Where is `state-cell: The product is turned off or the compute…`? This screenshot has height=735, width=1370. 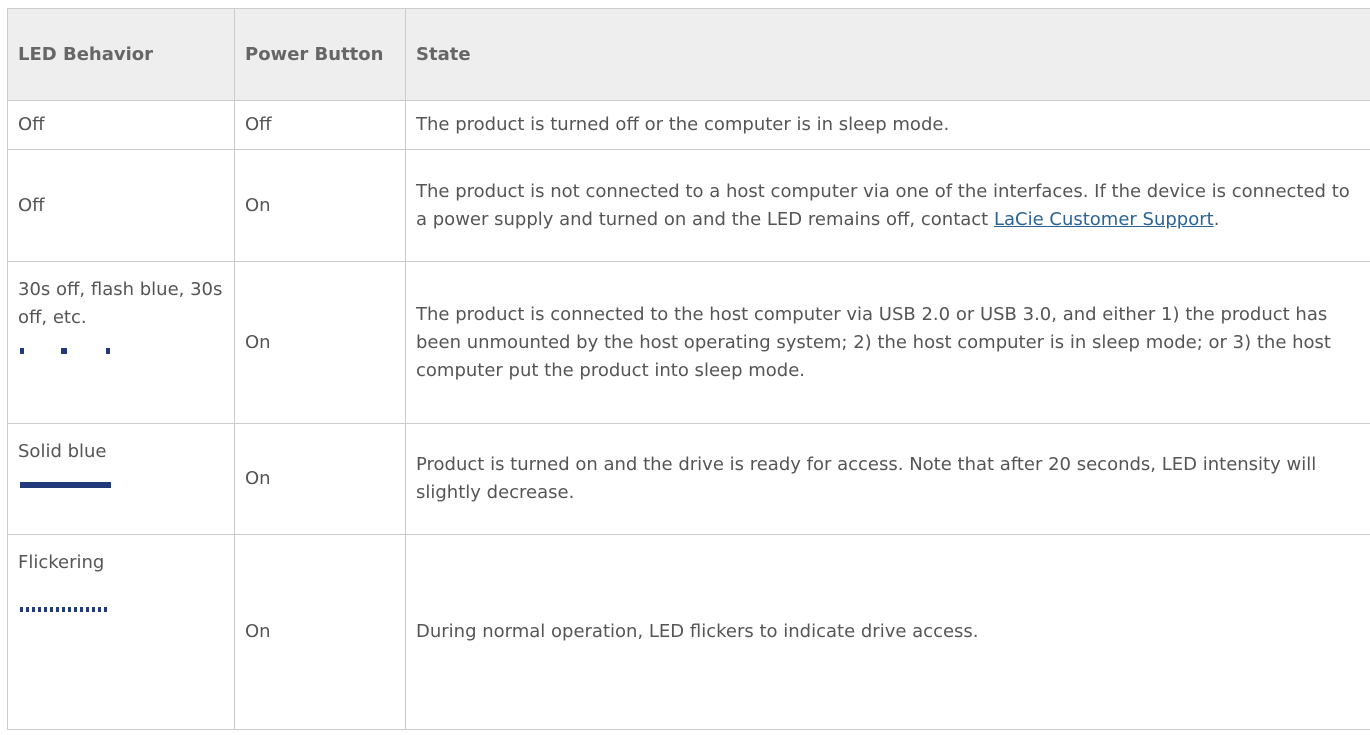
state-cell: The product is turned off or the compute… is located at coordinates (887, 125).